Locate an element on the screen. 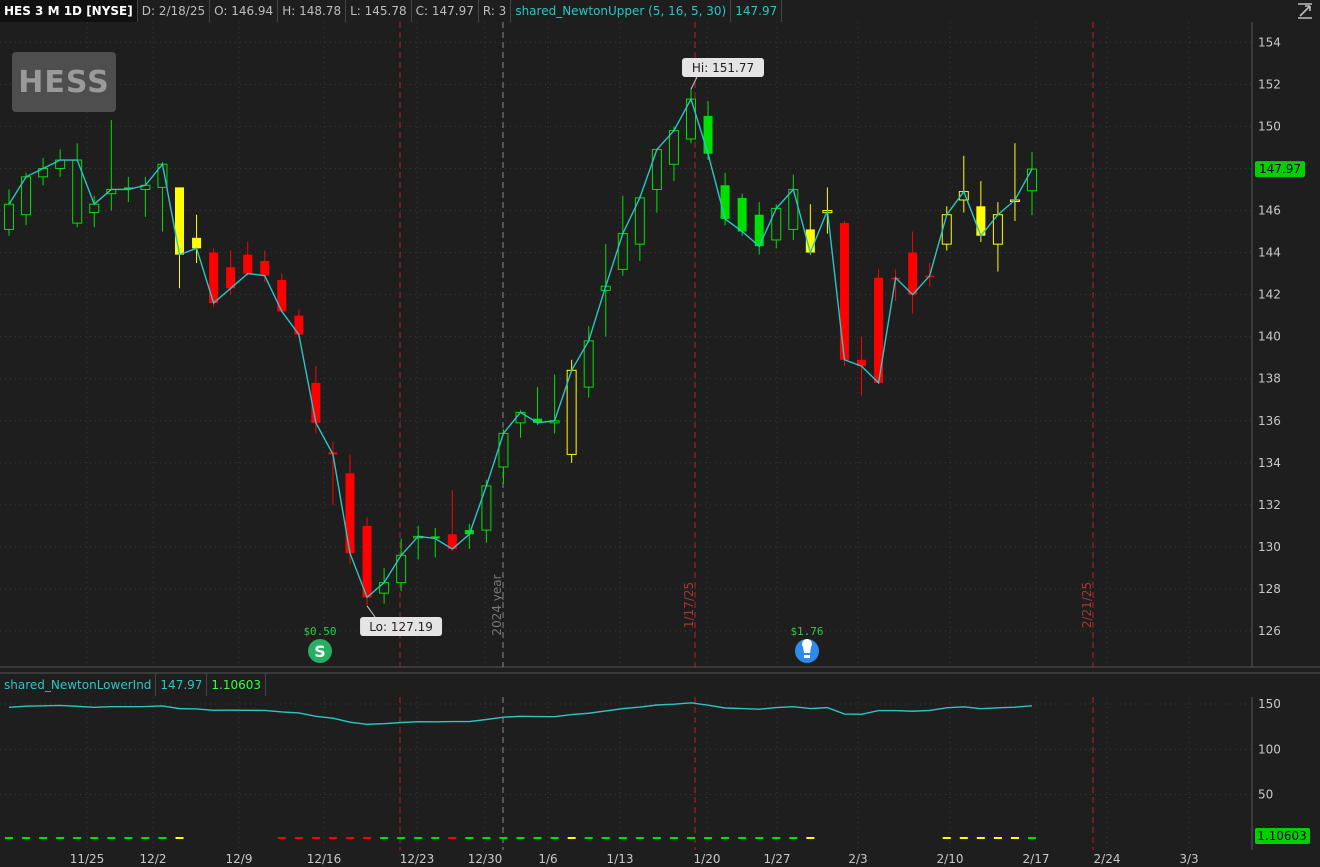 The image size is (1320, 867). hi-label: Hi: 151.77 is located at coordinates (723, 67).